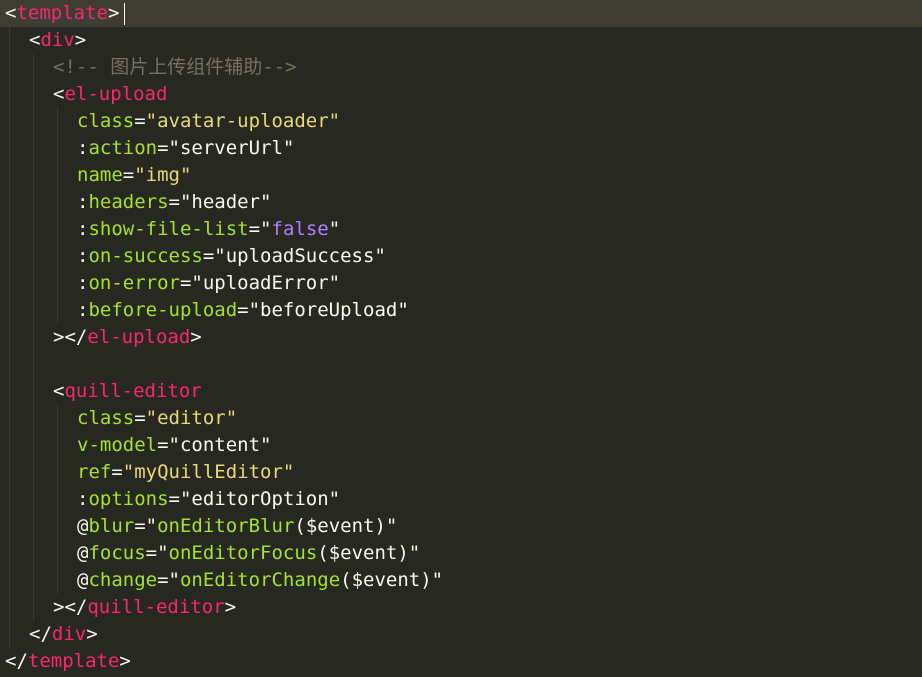  Describe the element at coordinates (461, 553) in the screenshot. I see `code-line: @focus="onEditorFocus($event)"` at that location.